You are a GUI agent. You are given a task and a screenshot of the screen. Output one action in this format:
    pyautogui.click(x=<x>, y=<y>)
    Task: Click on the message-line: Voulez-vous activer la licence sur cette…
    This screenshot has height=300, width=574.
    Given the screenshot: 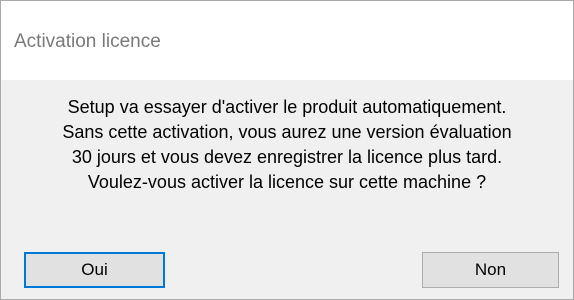 What is the action you would take?
    pyautogui.click(x=287, y=182)
    